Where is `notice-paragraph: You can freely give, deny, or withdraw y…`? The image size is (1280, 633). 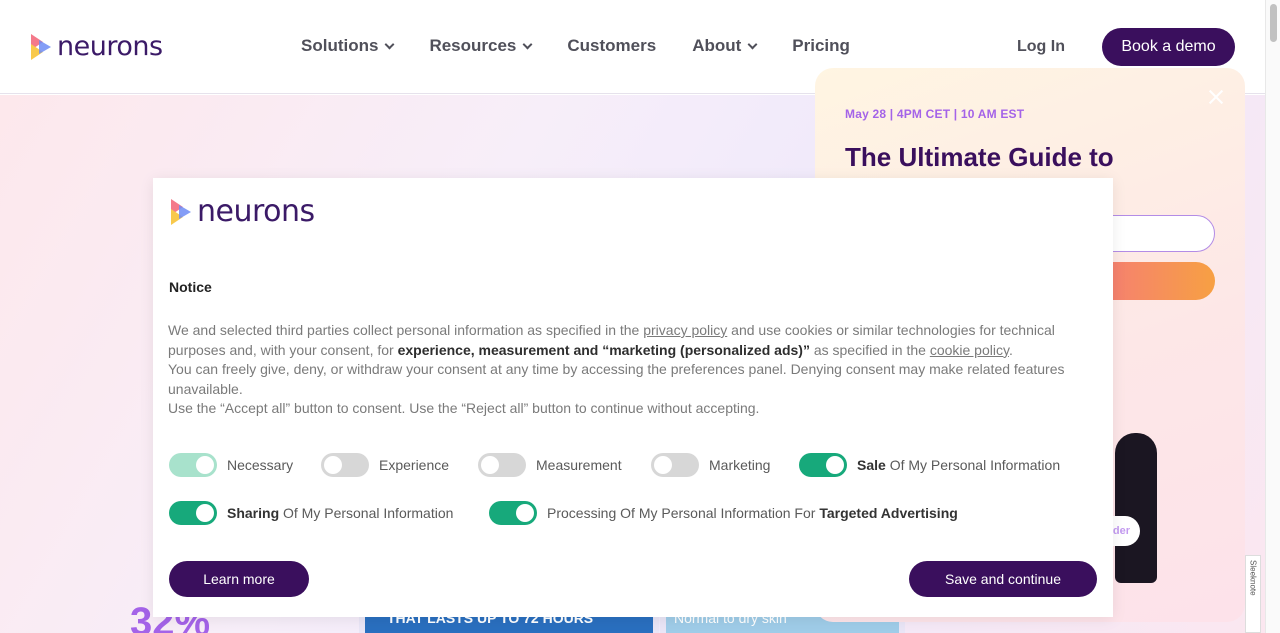 notice-paragraph: You can freely give, deny, or withdraw y… is located at coordinates (616, 379).